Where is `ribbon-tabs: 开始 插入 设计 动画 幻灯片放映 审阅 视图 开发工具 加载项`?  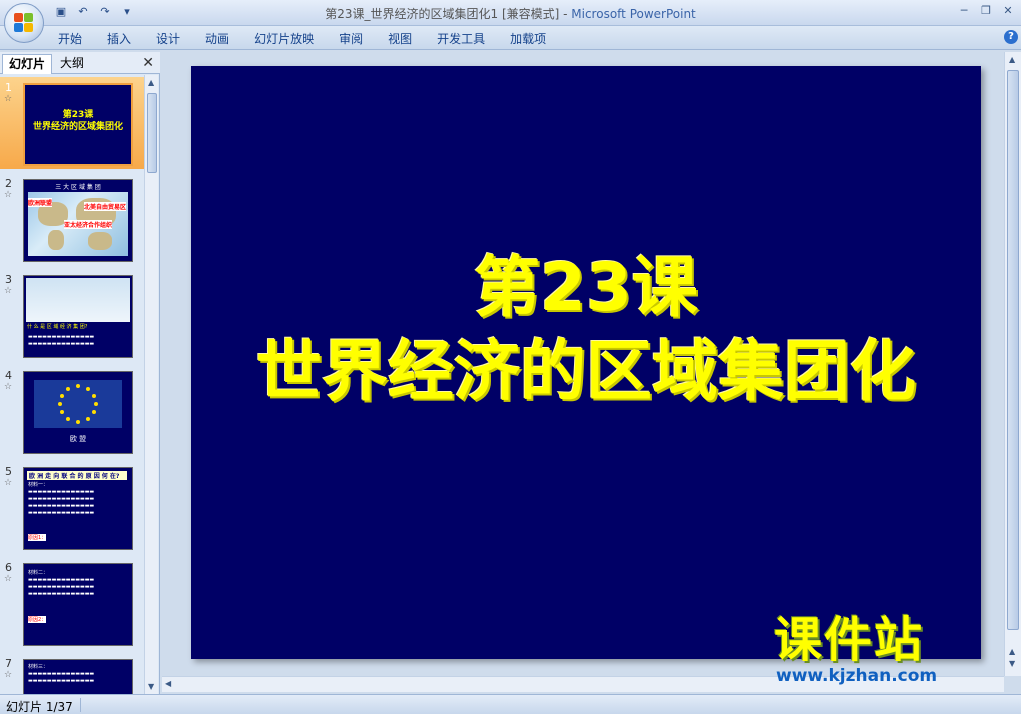 ribbon-tabs: 开始 插入 设计 动画 幻灯片放映 审阅 视图 开发工具 加载项 is located at coordinates (304, 39).